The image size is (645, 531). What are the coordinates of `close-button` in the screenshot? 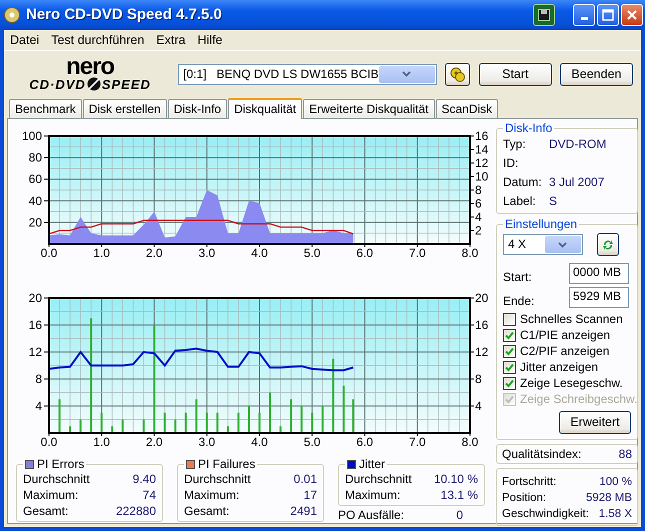 It's located at (632, 15).